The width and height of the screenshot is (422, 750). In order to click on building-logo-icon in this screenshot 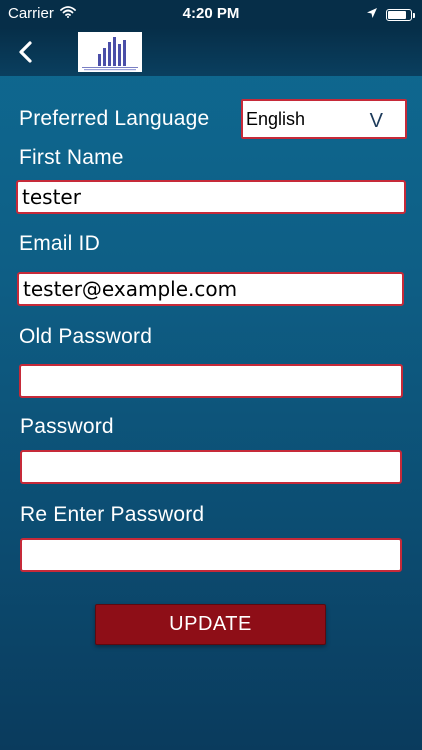, I will do `click(110, 56)`.